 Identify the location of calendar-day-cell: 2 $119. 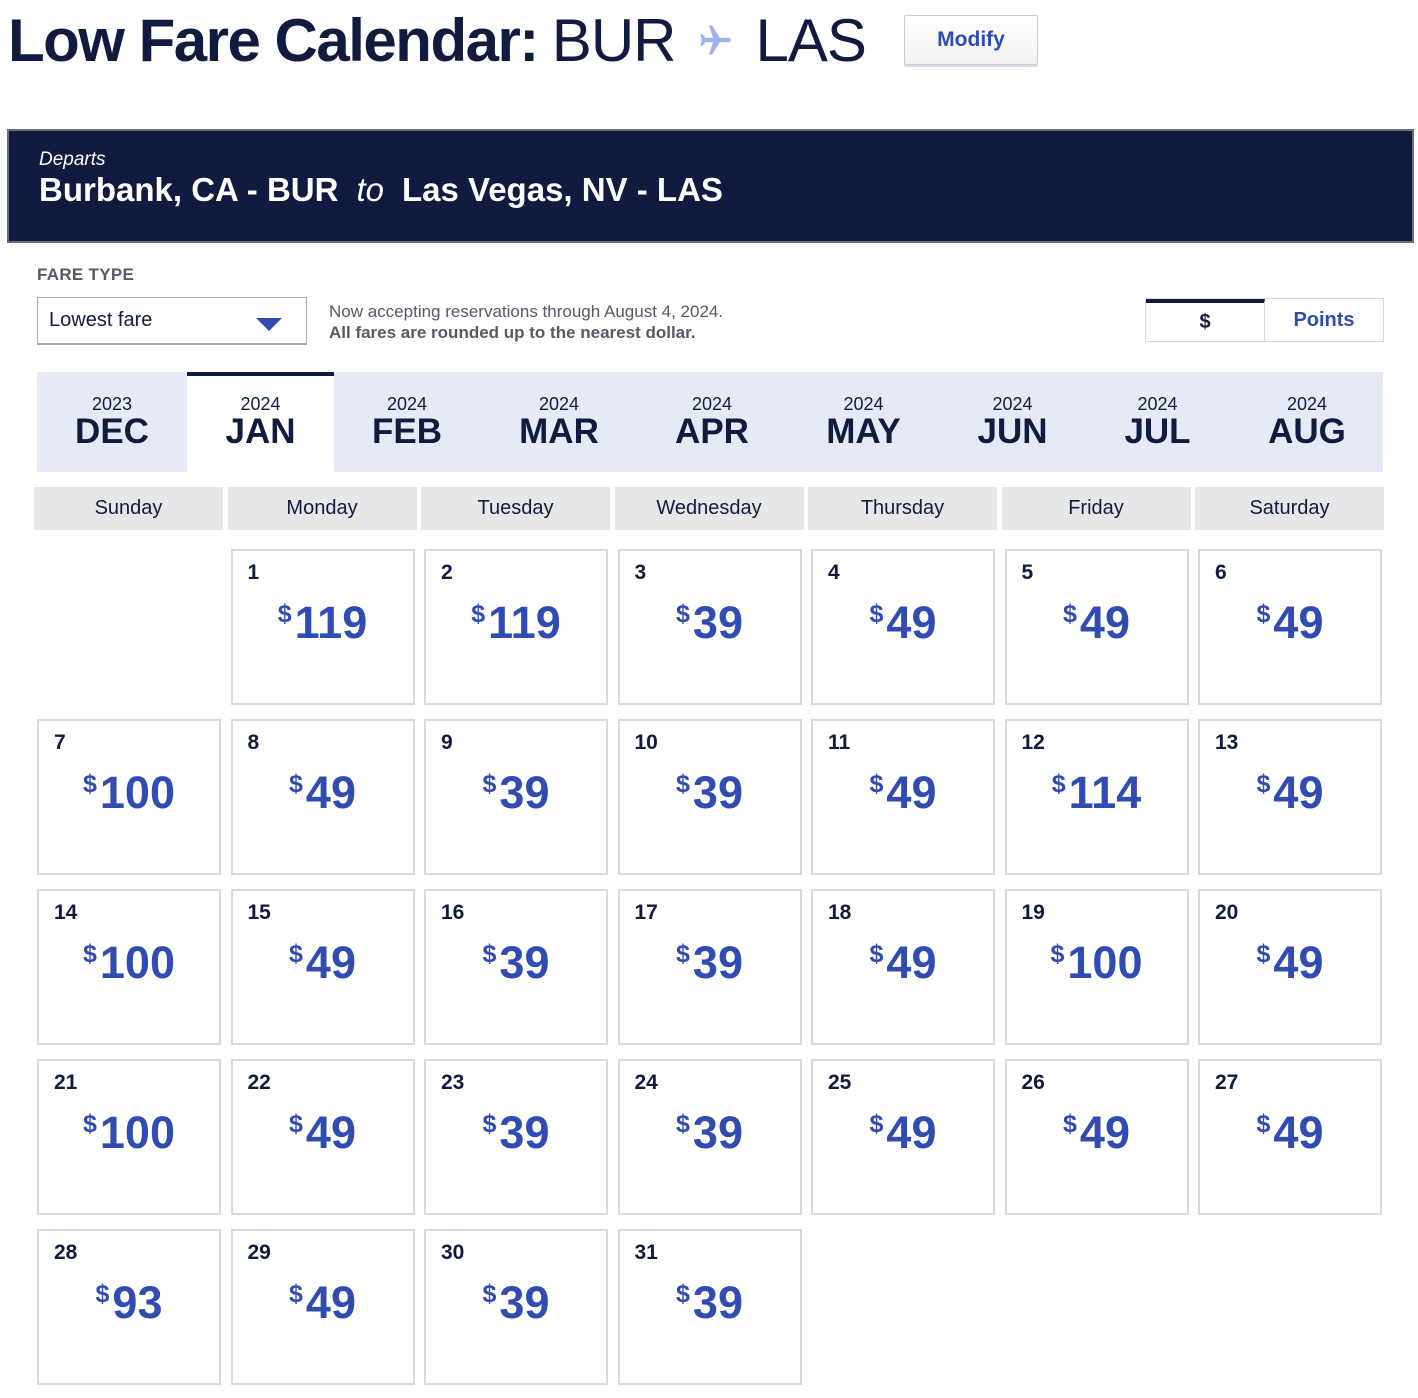
(516, 627).